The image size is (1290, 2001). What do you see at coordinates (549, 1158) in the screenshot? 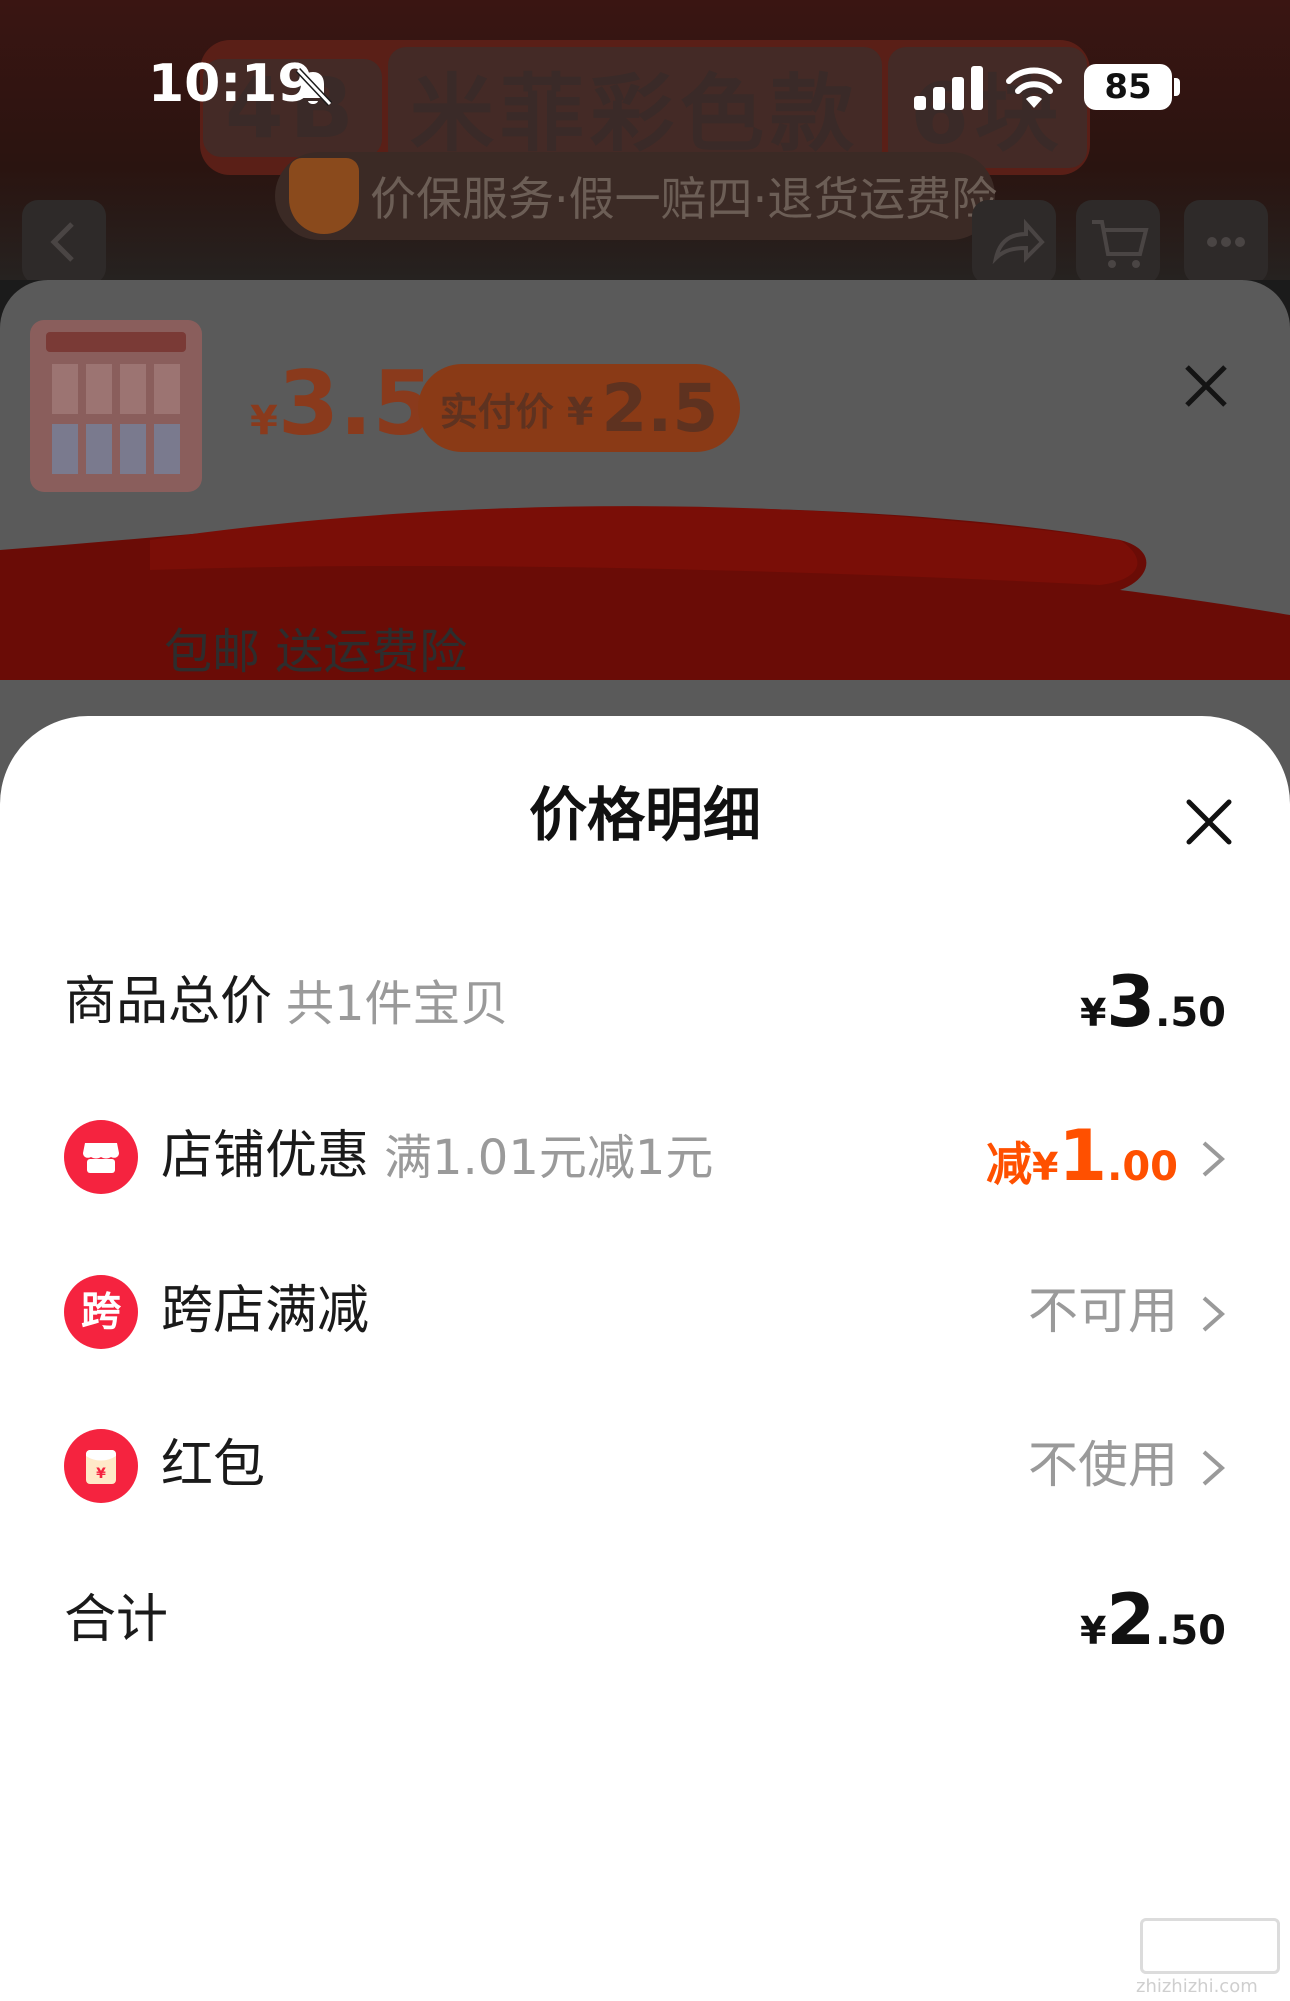
I see `shop-discount-rule: 满1.01元减1元` at bounding box center [549, 1158].